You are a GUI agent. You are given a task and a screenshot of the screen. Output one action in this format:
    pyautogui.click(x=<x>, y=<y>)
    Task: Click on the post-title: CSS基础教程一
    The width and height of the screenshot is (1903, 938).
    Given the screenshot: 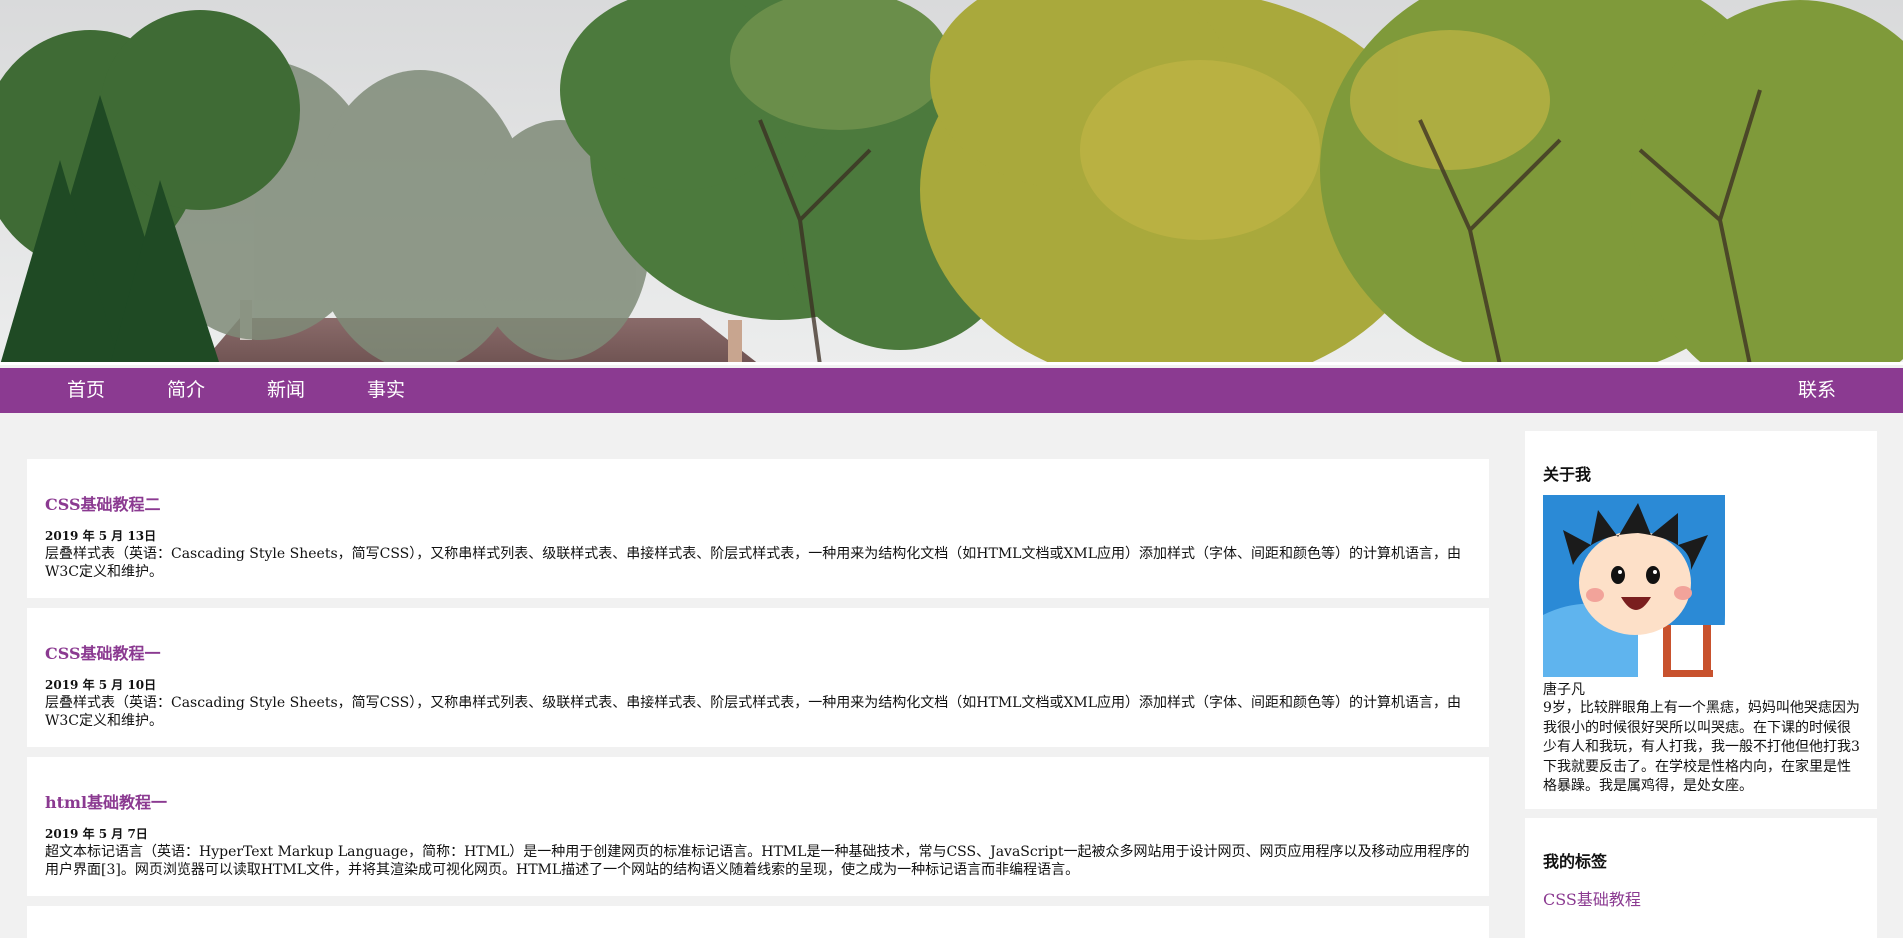 What is the action you would take?
    pyautogui.click(x=758, y=652)
    